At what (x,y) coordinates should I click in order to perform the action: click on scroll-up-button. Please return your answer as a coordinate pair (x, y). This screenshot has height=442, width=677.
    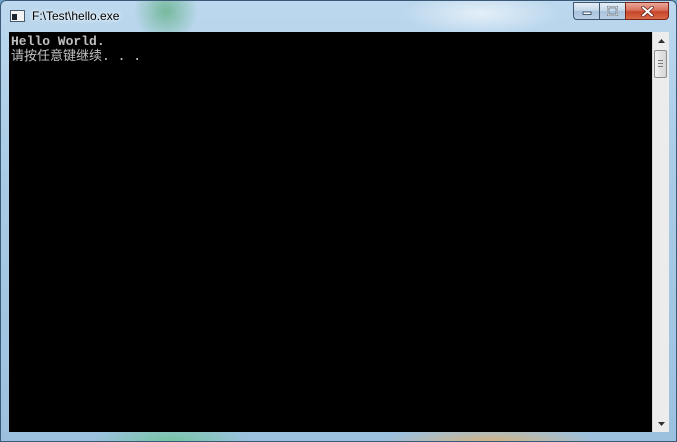
    Looking at the image, I should click on (661, 40).